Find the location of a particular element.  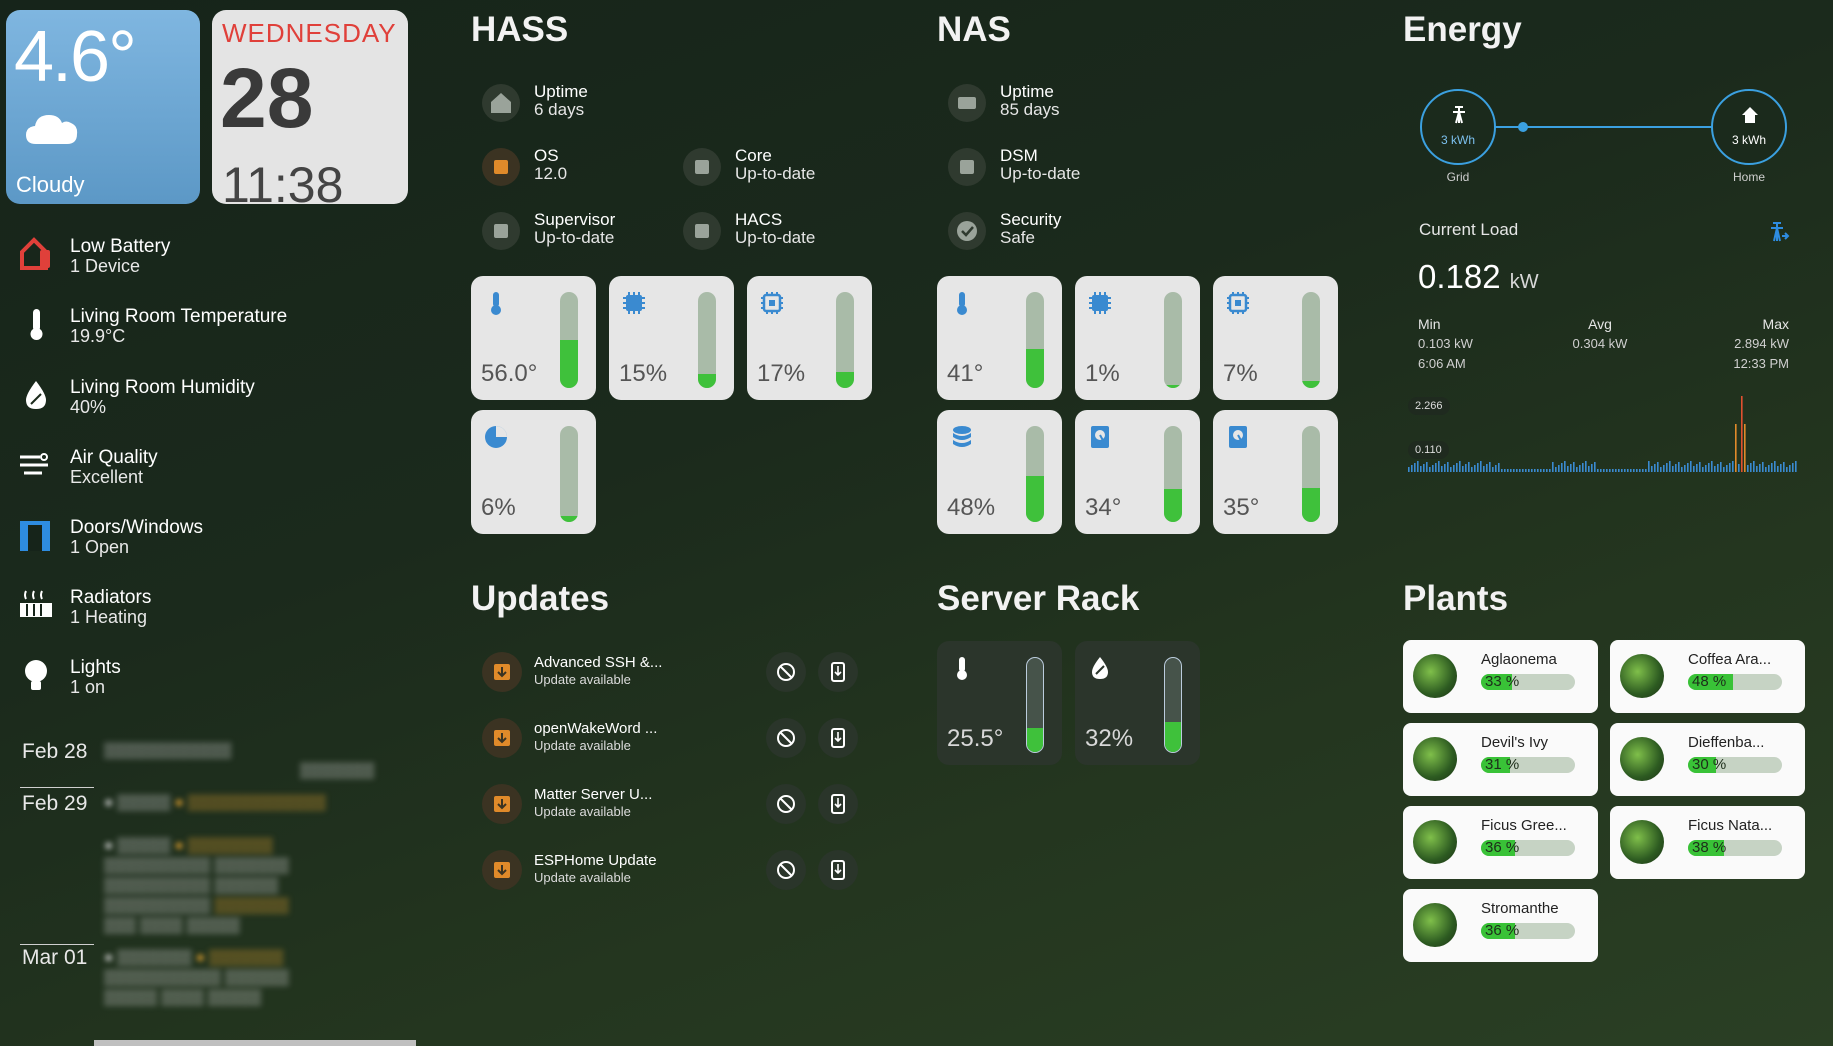

sidebar-item-title: Air Quality is located at coordinates (114, 457).